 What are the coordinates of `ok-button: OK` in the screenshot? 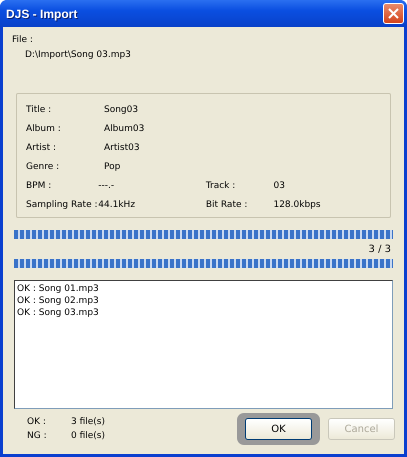 It's located at (278, 429).